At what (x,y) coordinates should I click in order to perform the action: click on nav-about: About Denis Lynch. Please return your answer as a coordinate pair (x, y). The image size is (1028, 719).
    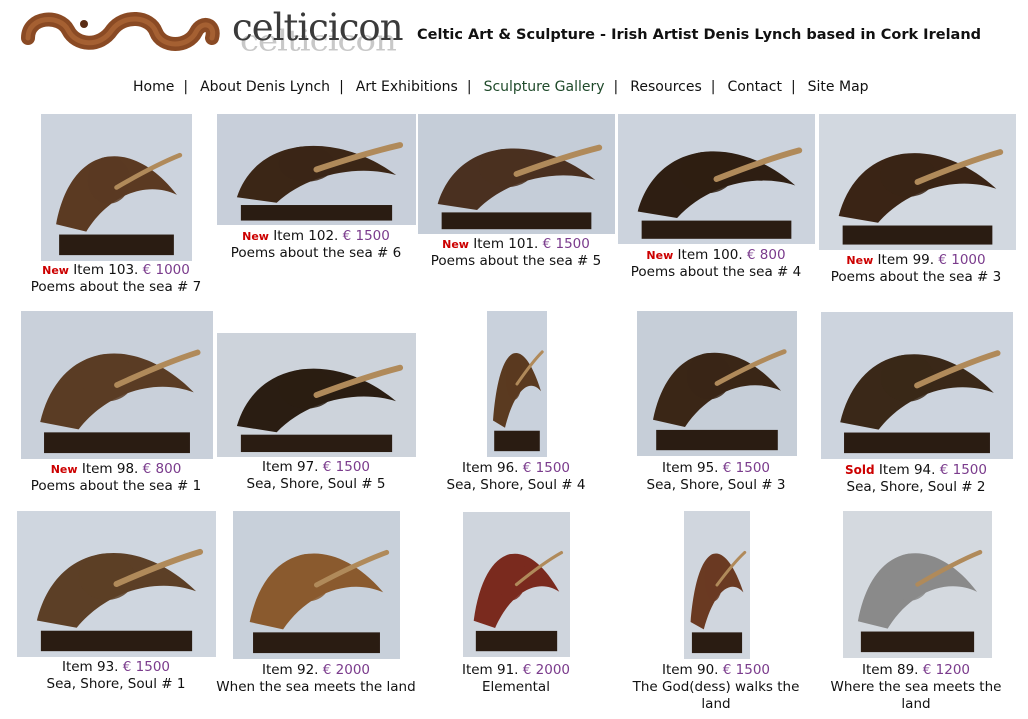
    Looking at the image, I should click on (265, 87).